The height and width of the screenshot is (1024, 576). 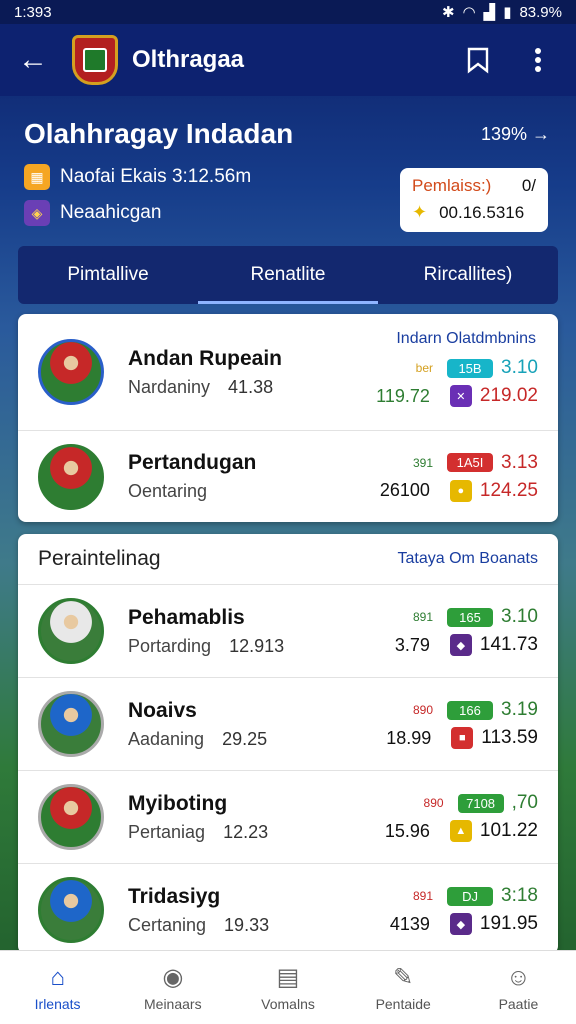 I want to click on back-arrow-icon: ←, so click(x=39, y=60).